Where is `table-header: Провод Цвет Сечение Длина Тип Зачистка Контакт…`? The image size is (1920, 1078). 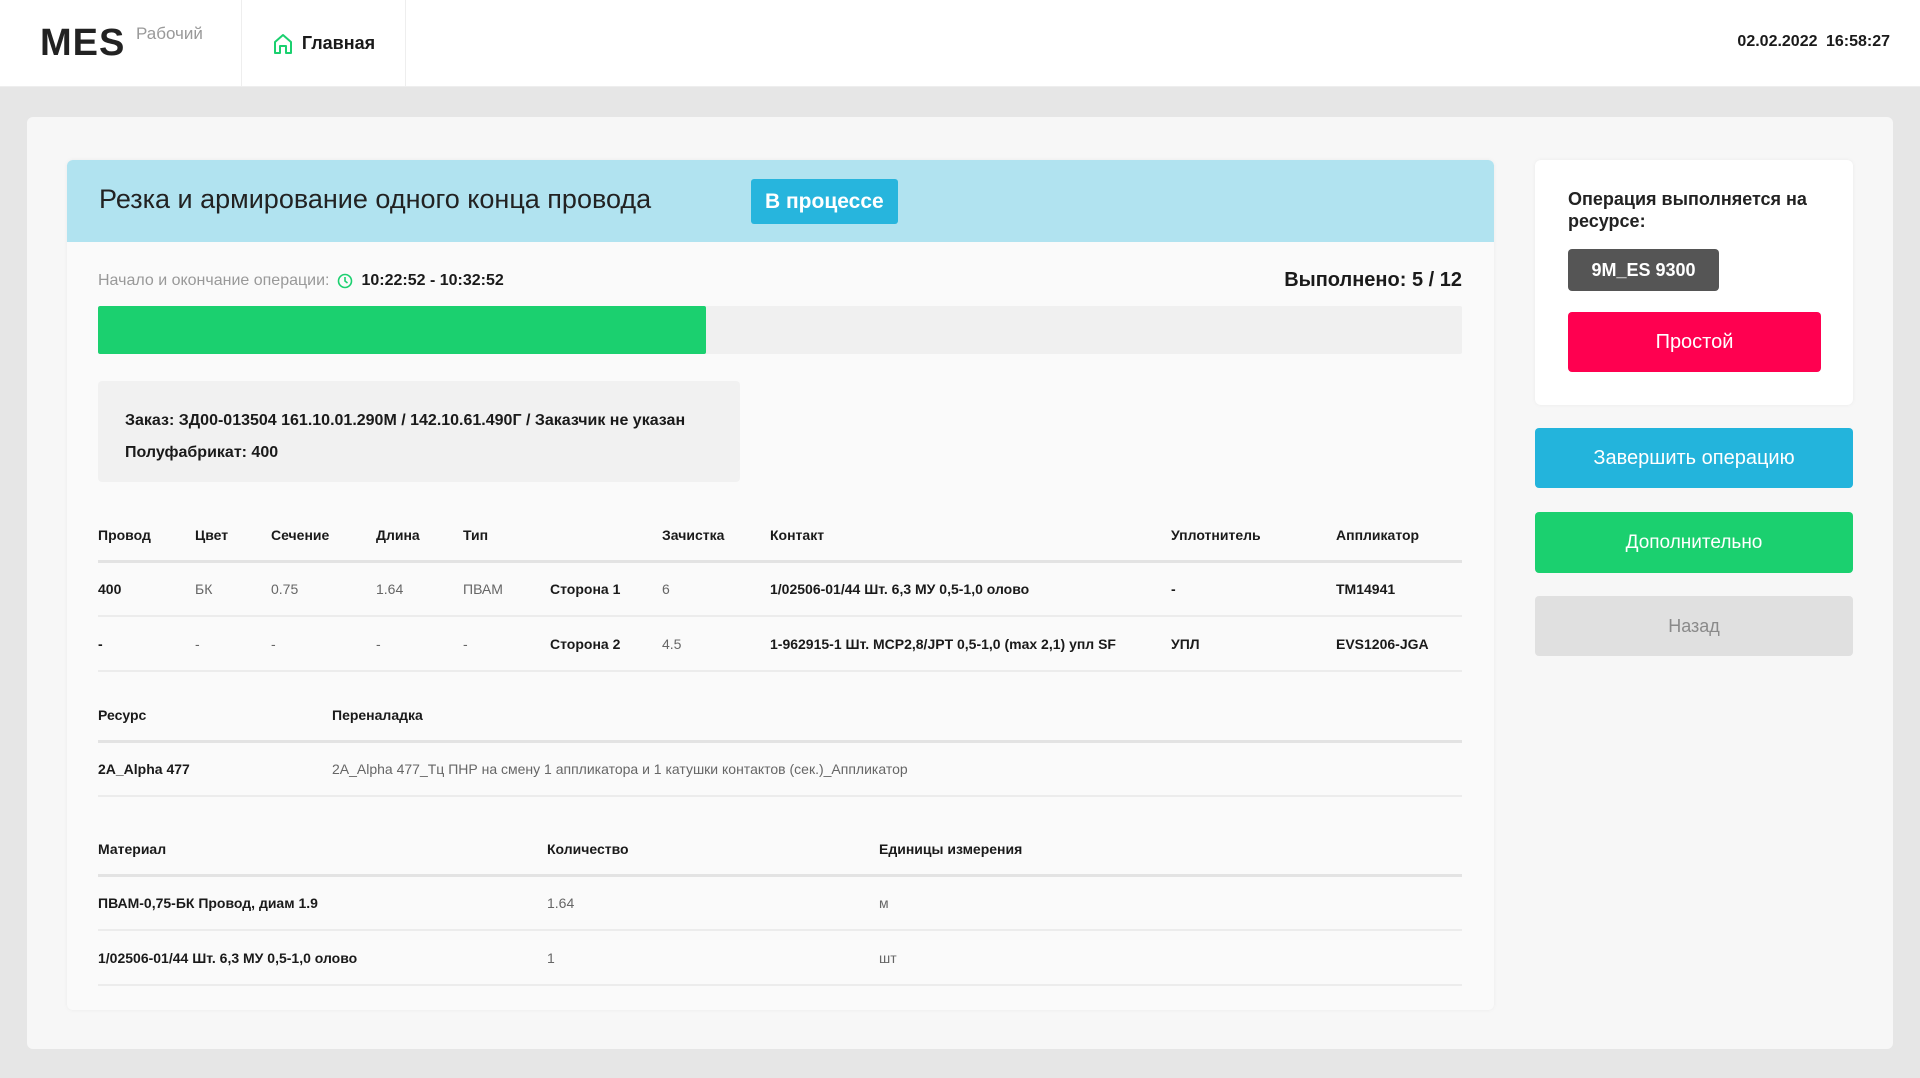 table-header: Провод Цвет Сечение Длина Тип Зачистка Контакт… is located at coordinates (780, 536).